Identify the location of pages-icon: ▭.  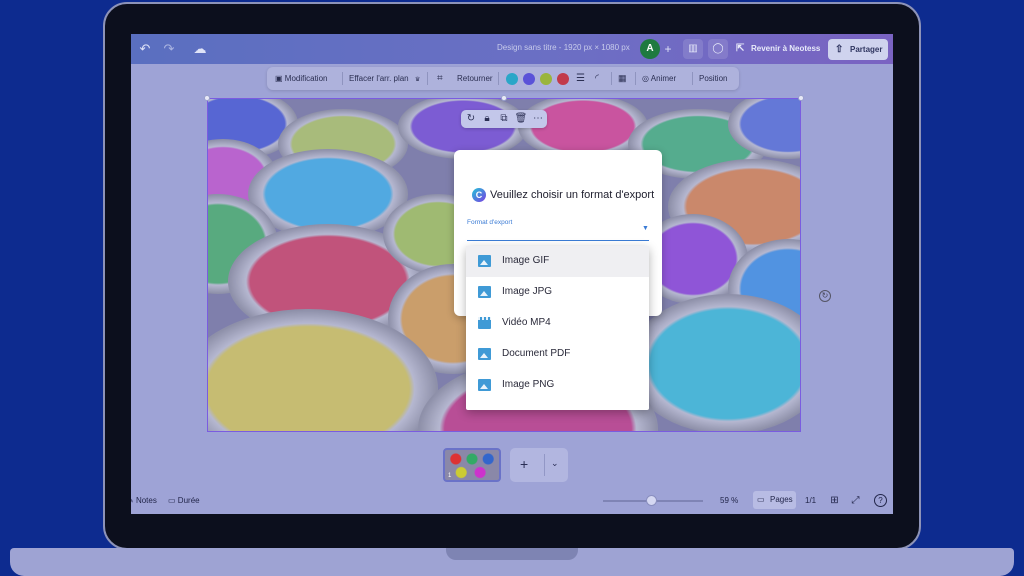
(761, 499).